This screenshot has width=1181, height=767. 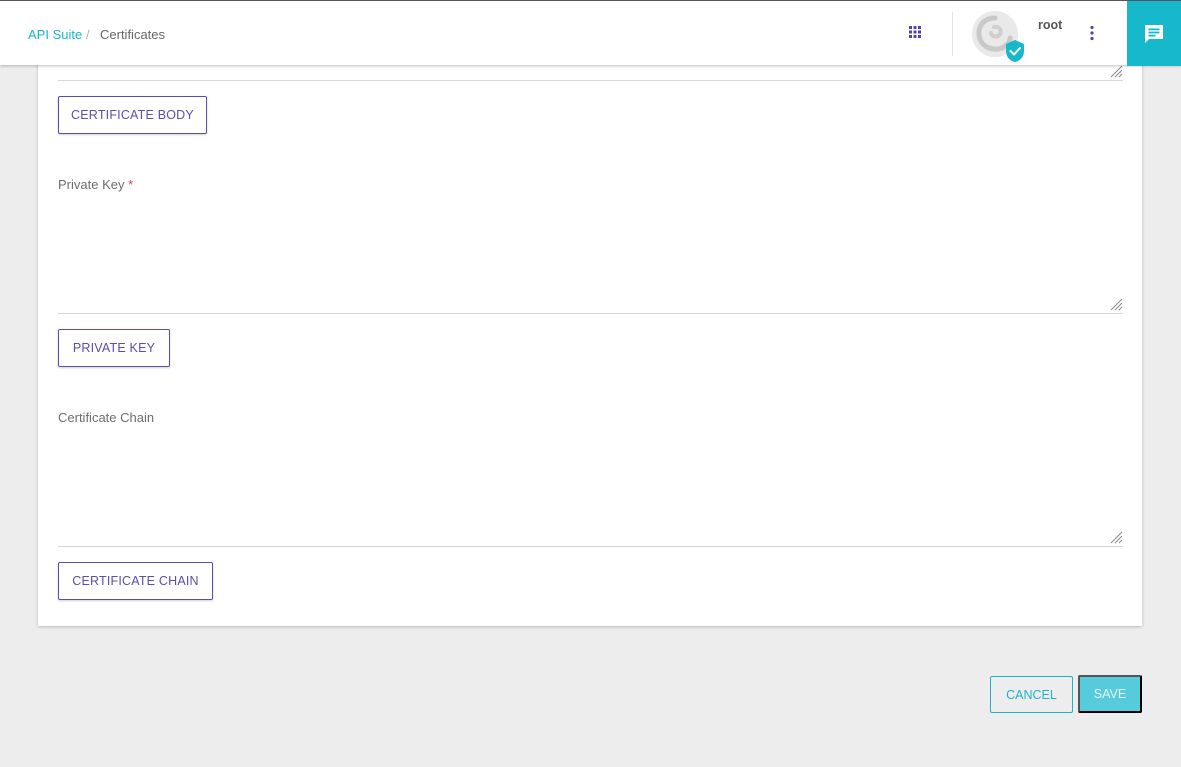 What do you see at coordinates (590, 33) in the screenshot?
I see `top-header: API Suite / Certificates root` at bounding box center [590, 33].